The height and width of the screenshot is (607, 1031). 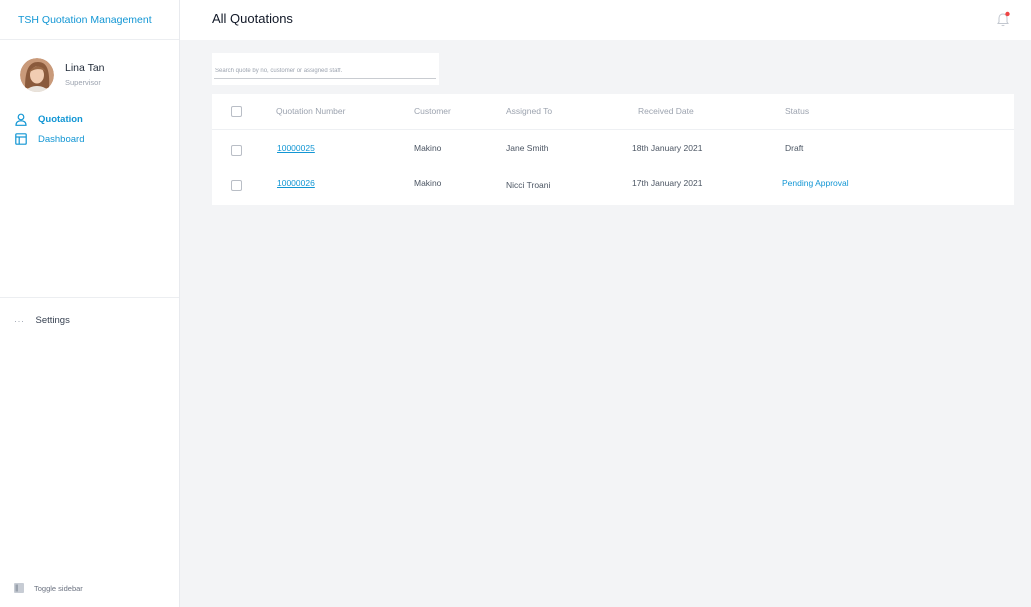 What do you see at coordinates (529, 111) in the screenshot?
I see `column-header-assigned-to: Assigned To` at bounding box center [529, 111].